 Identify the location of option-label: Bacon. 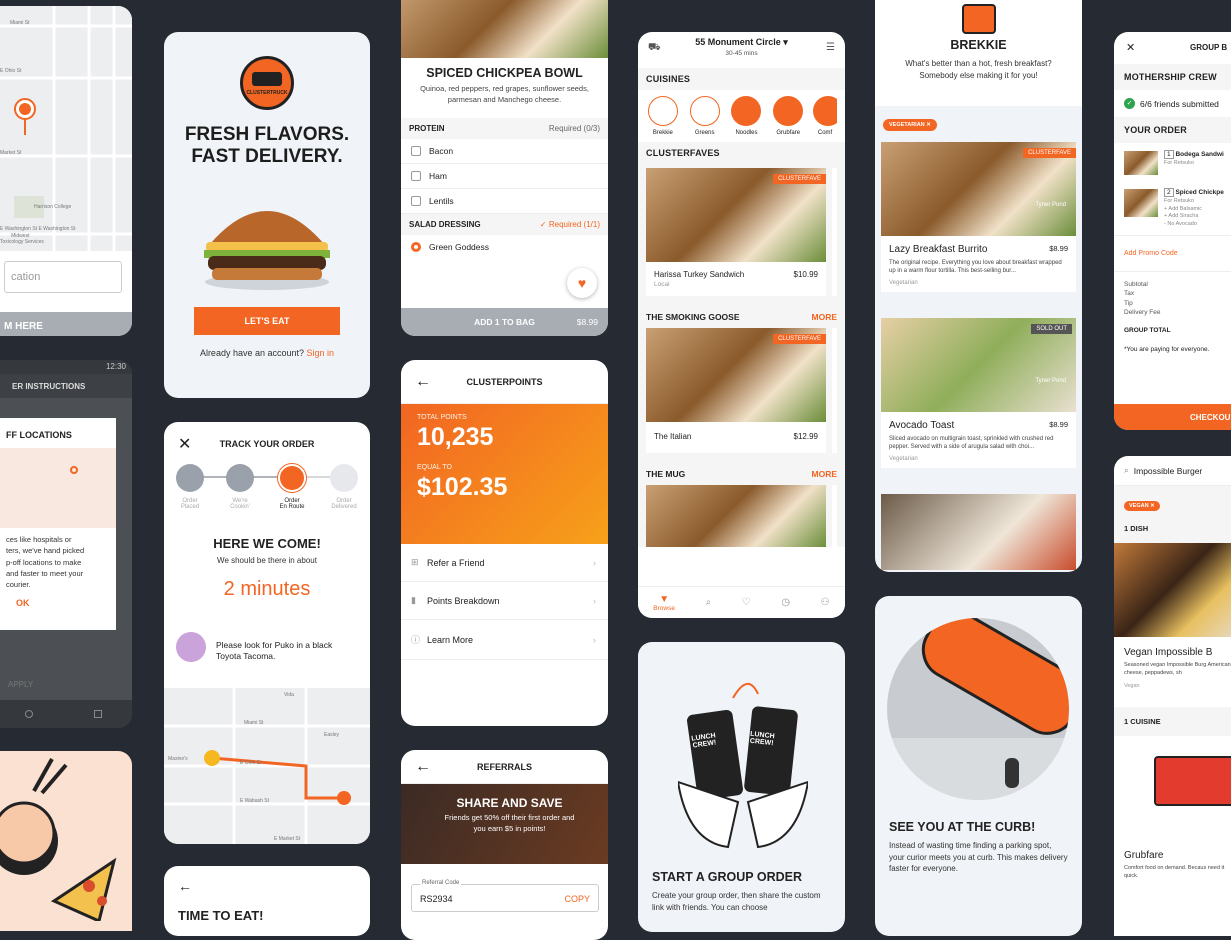
(441, 150).